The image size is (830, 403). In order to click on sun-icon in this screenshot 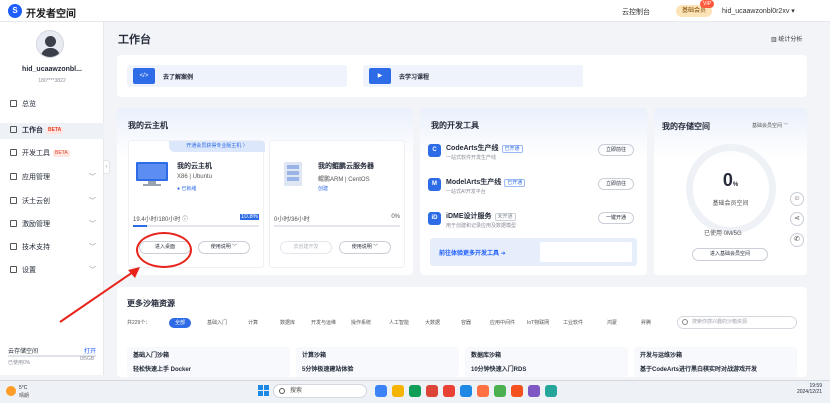, I will do `click(11, 391)`.